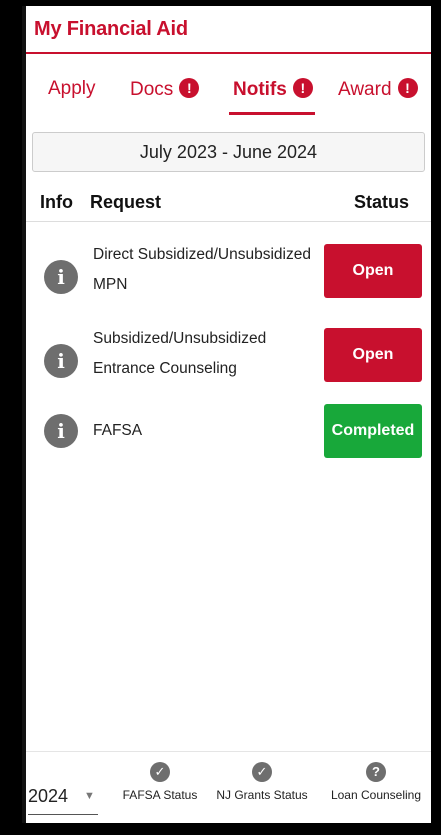 This screenshot has height=835, width=441. Describe the element at coordinates (262, 795) in the screenshot. I see `nav-label: NJ Grants Status` at that location.